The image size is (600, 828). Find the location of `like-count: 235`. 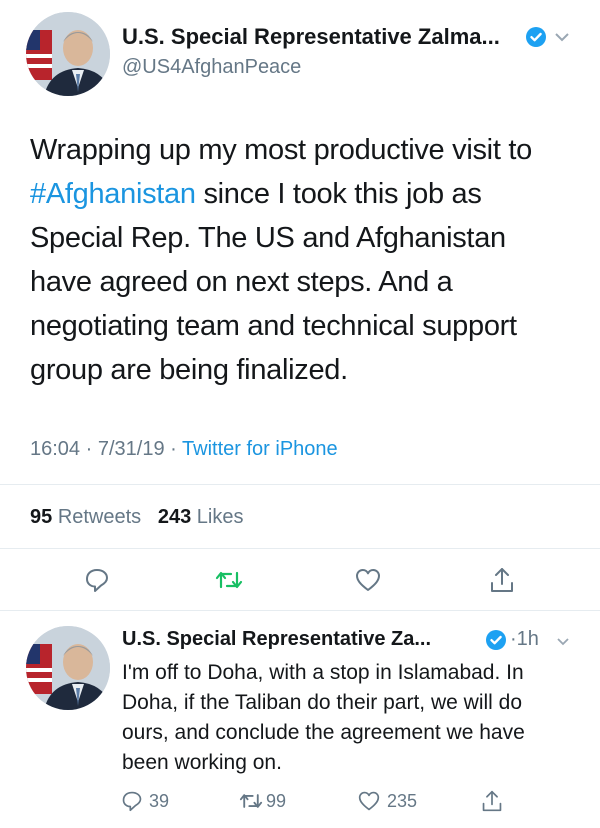

like-count: 235 is located at coordinates (402, 800).